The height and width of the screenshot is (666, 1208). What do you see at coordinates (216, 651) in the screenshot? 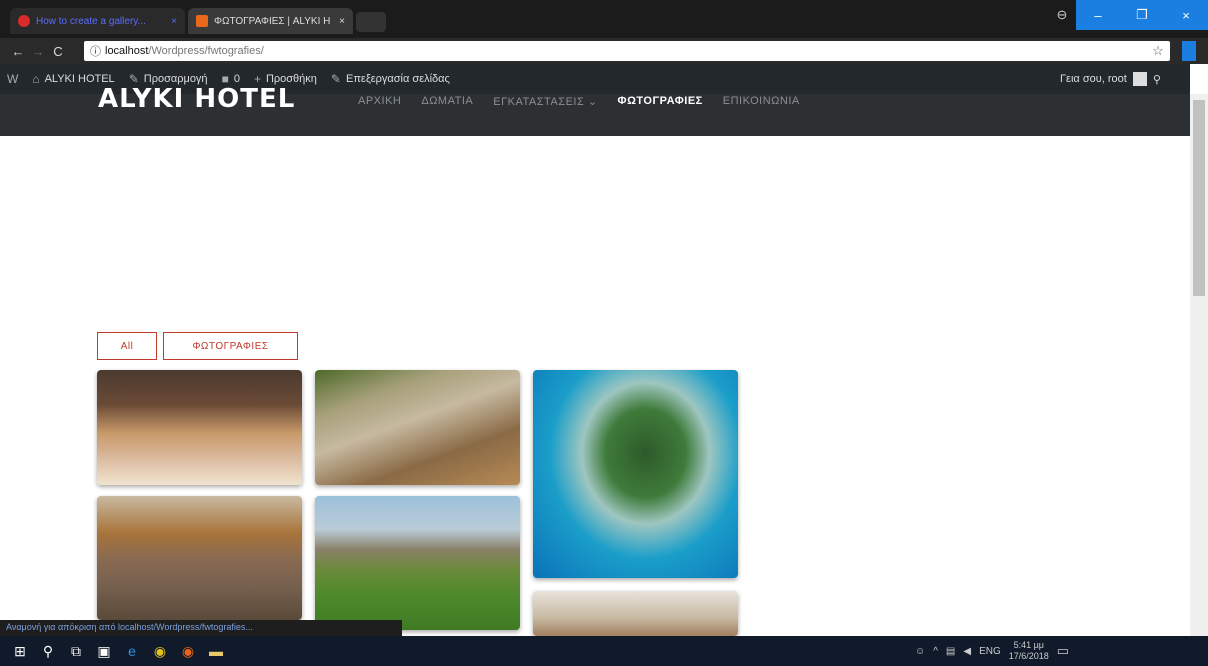
I see `file-explorer-icon: ▬` at bounding box center [216, 651].